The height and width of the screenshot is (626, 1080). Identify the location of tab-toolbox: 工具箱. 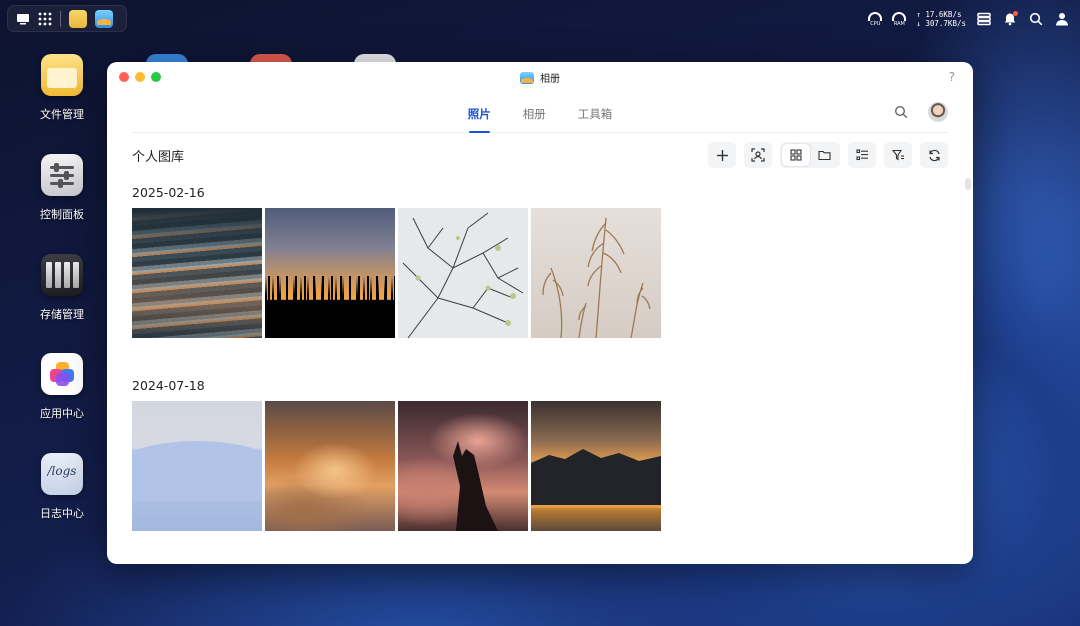
(595, 113).